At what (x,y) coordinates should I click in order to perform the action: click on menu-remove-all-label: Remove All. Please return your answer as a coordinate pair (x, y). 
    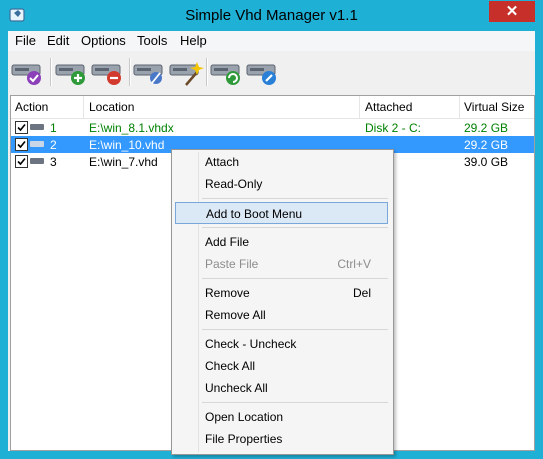
    Looking at the image, I should click on (235, 315).